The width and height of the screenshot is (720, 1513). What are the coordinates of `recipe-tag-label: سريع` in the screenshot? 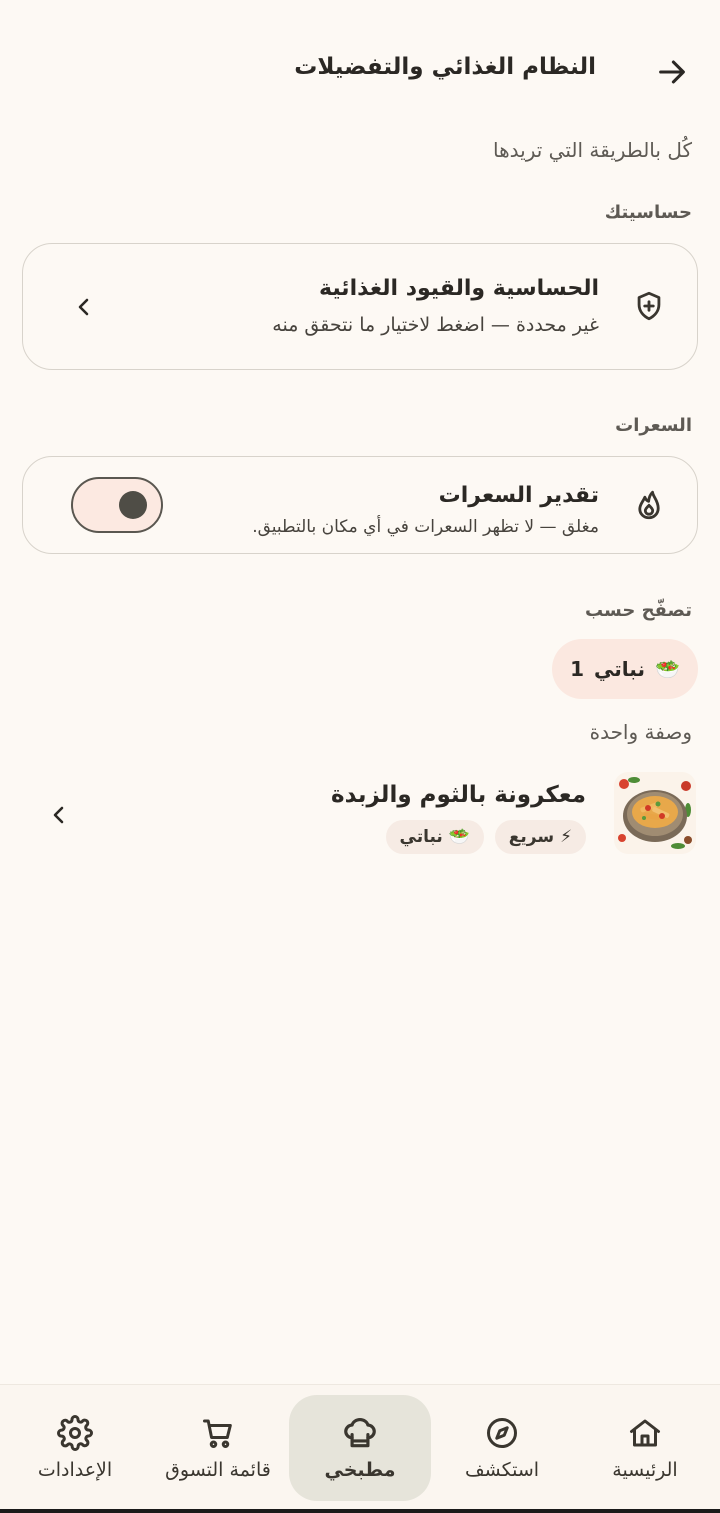 It's located at (531, 837).